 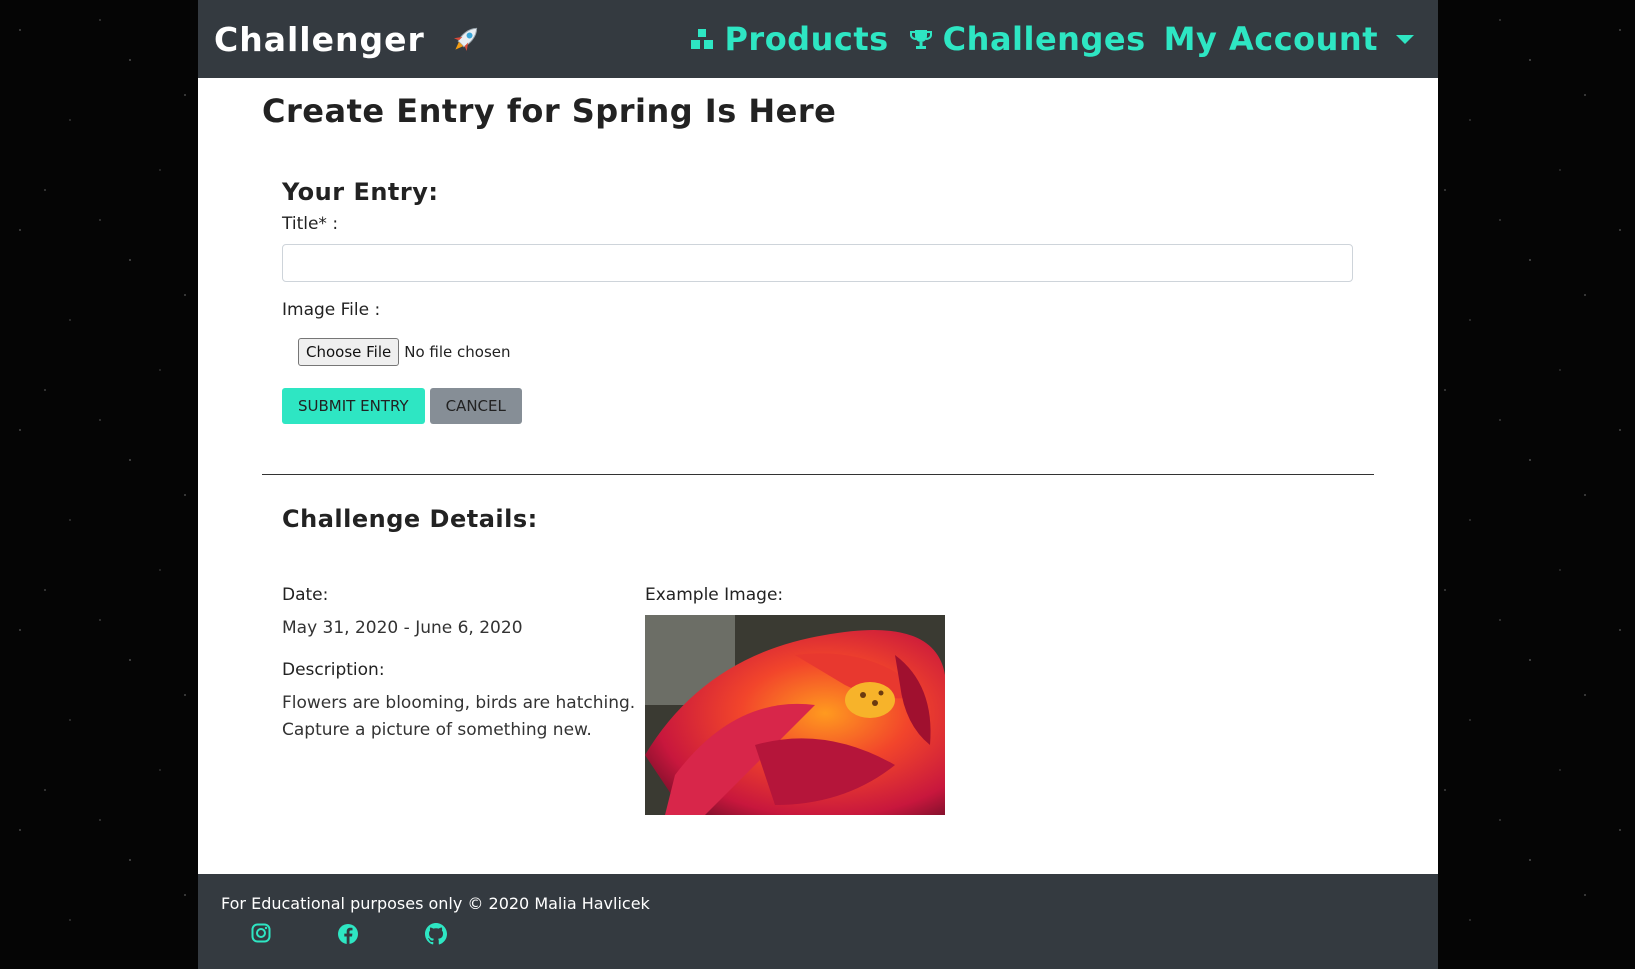 I want to click on chevron-down-icon, so click(x=1405, y=39).